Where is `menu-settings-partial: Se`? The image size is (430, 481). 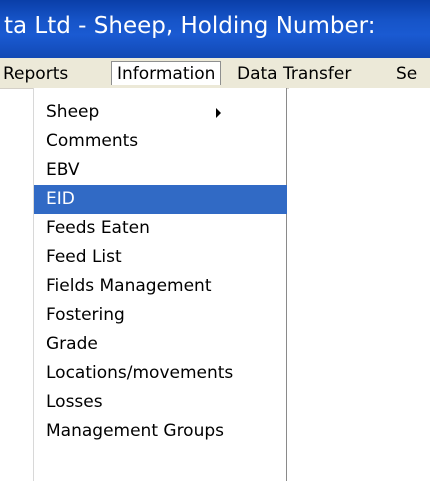
menu-settings-partial: Se is located at coordinates (406, 74).